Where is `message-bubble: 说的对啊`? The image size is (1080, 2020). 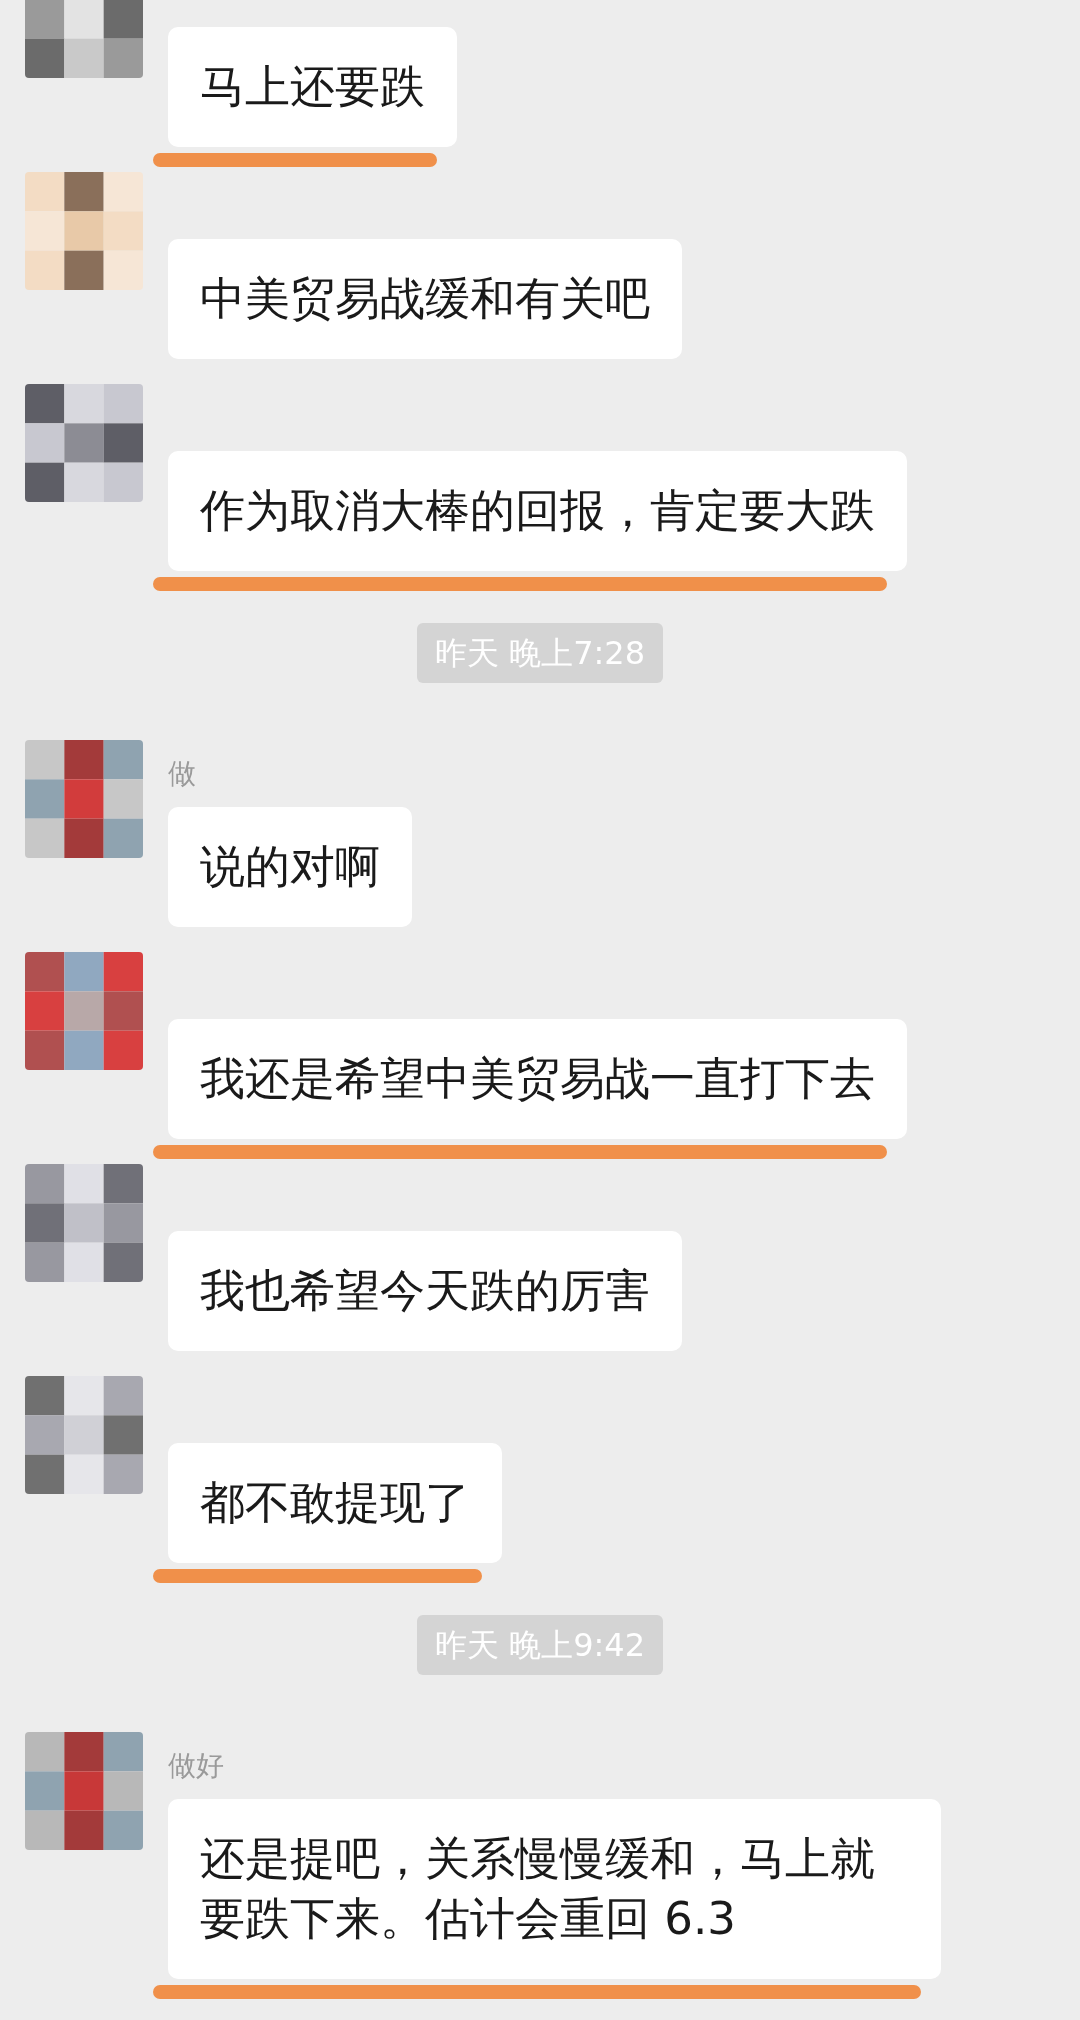
message-bubble: 说的对啊 is located at coordinates (290, 867).